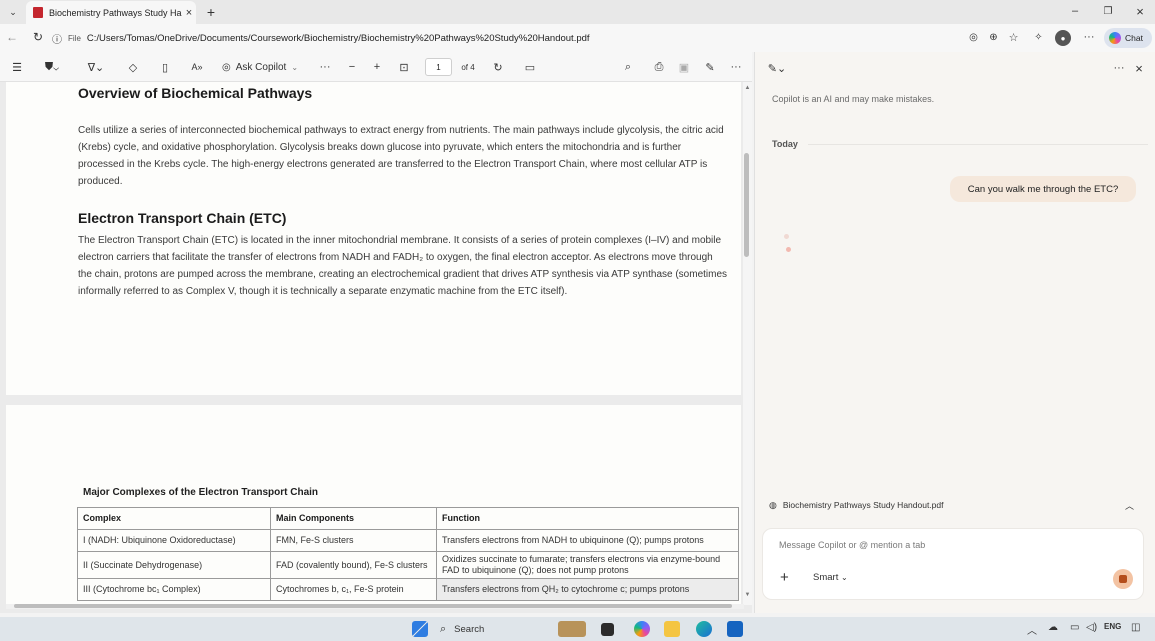 The width and height of the screenshot is (1155, 641). I want to click on table-header-row: Complex Main Components Function, so click(408, 518).